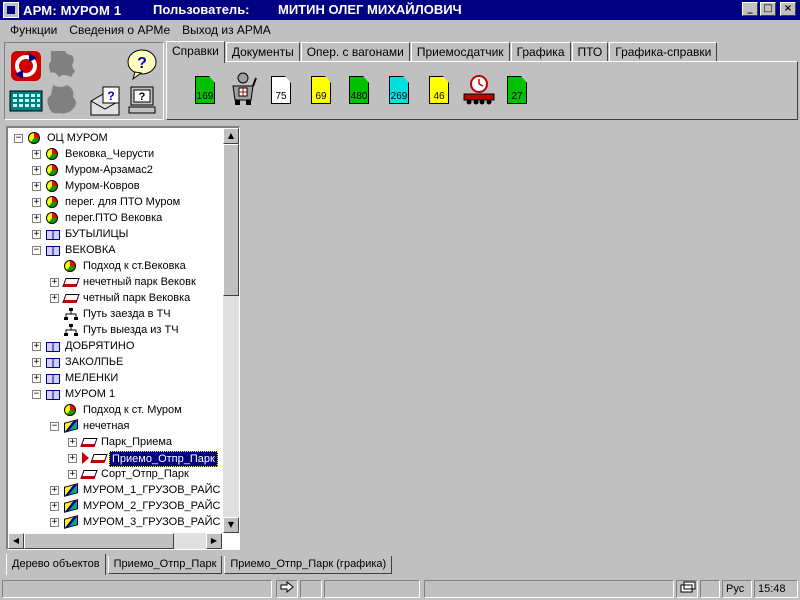 This screenshot has height=600, width=800. What do you see at coordinates (262, 52) in the screenshot?
I see `tab-documents: Документы` at bounding box center [262, 52].